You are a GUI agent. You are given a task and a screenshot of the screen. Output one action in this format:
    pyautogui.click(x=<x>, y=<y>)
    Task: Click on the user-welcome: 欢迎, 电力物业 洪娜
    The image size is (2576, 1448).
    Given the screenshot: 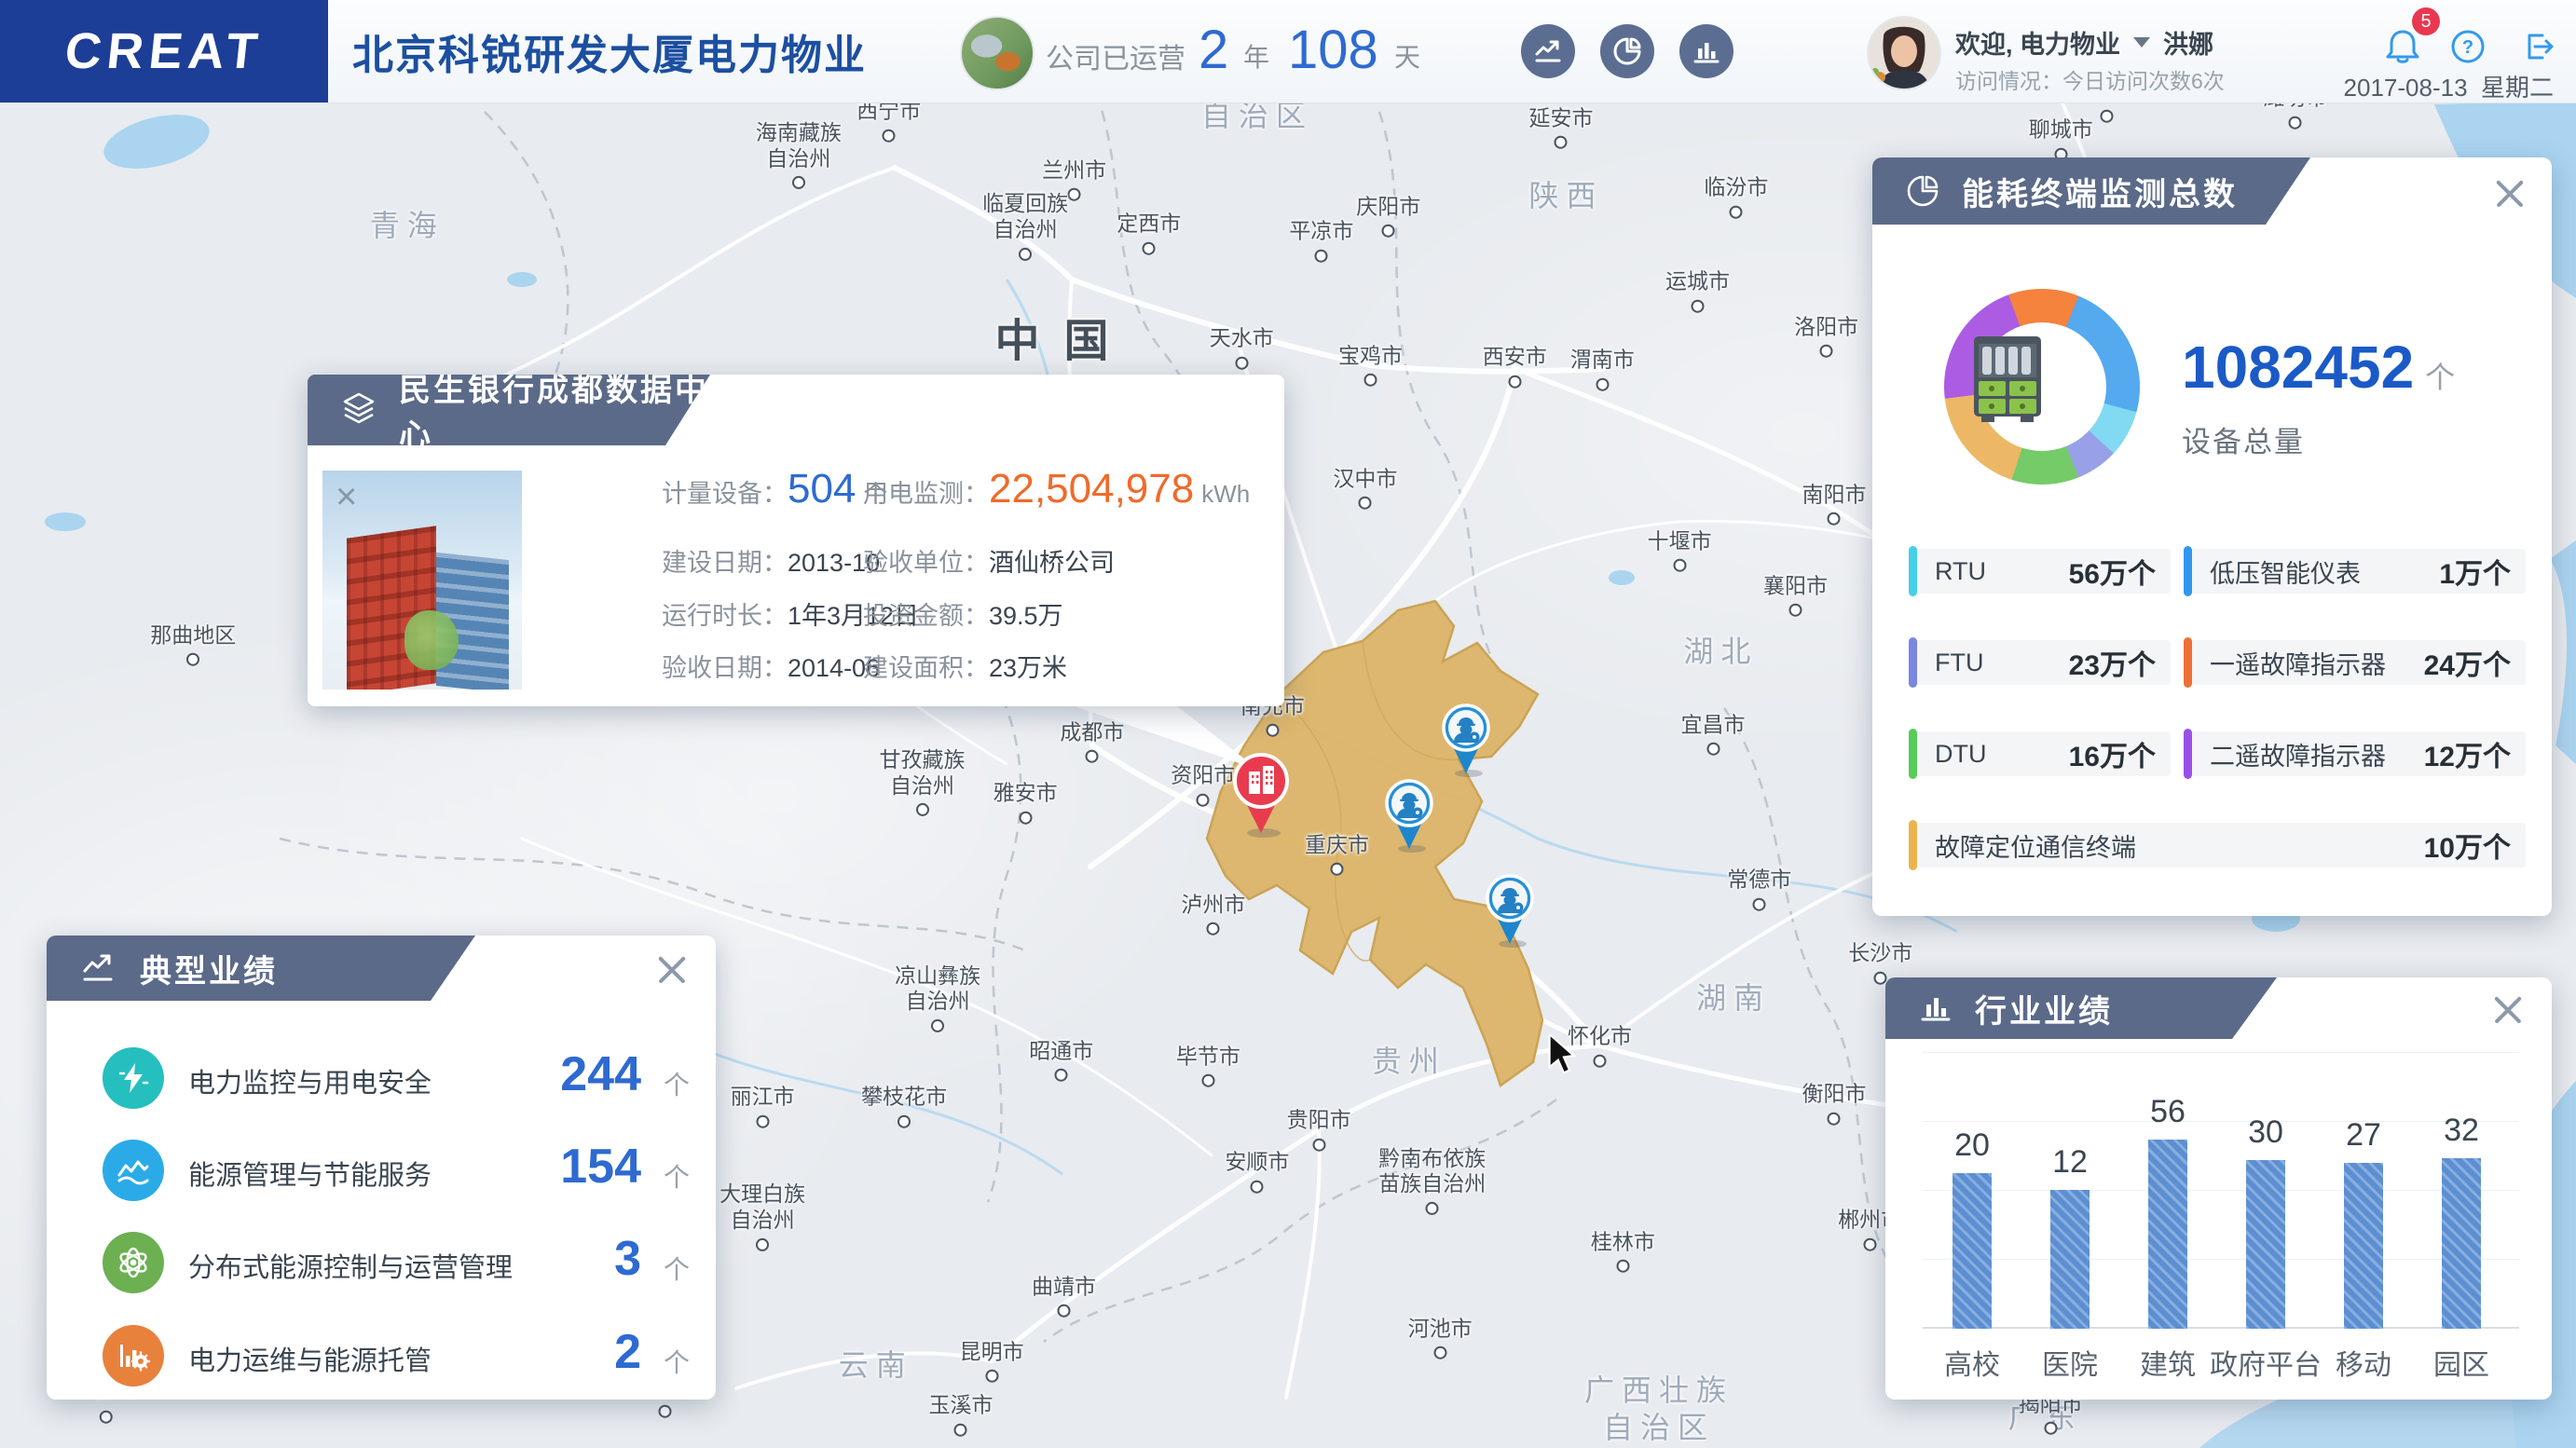 What is the action you would take?
    pyautogui.click(x=2084, y=42)
    